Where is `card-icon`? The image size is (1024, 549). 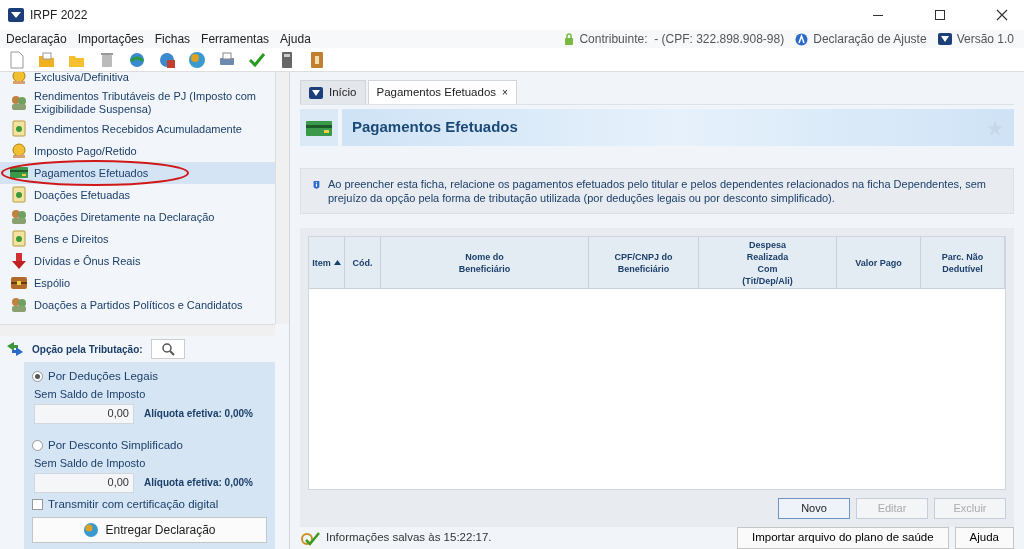 card-icon is located at coordinates (319, 127).